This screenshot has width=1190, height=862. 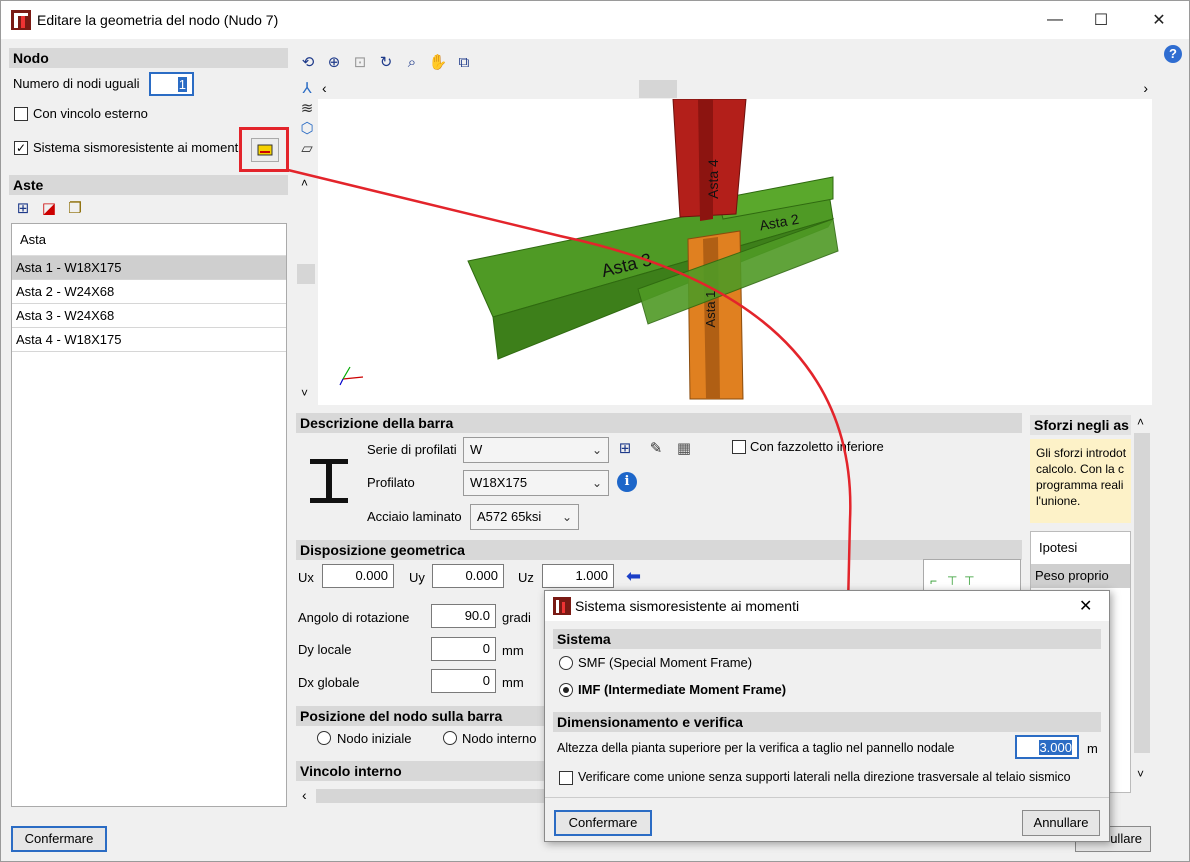 What do you see at coordinates (827, 722) in the screenshot?
I see `dialog-dim-header: Dimensionamento e verifica` at bounding box center [827, 722].